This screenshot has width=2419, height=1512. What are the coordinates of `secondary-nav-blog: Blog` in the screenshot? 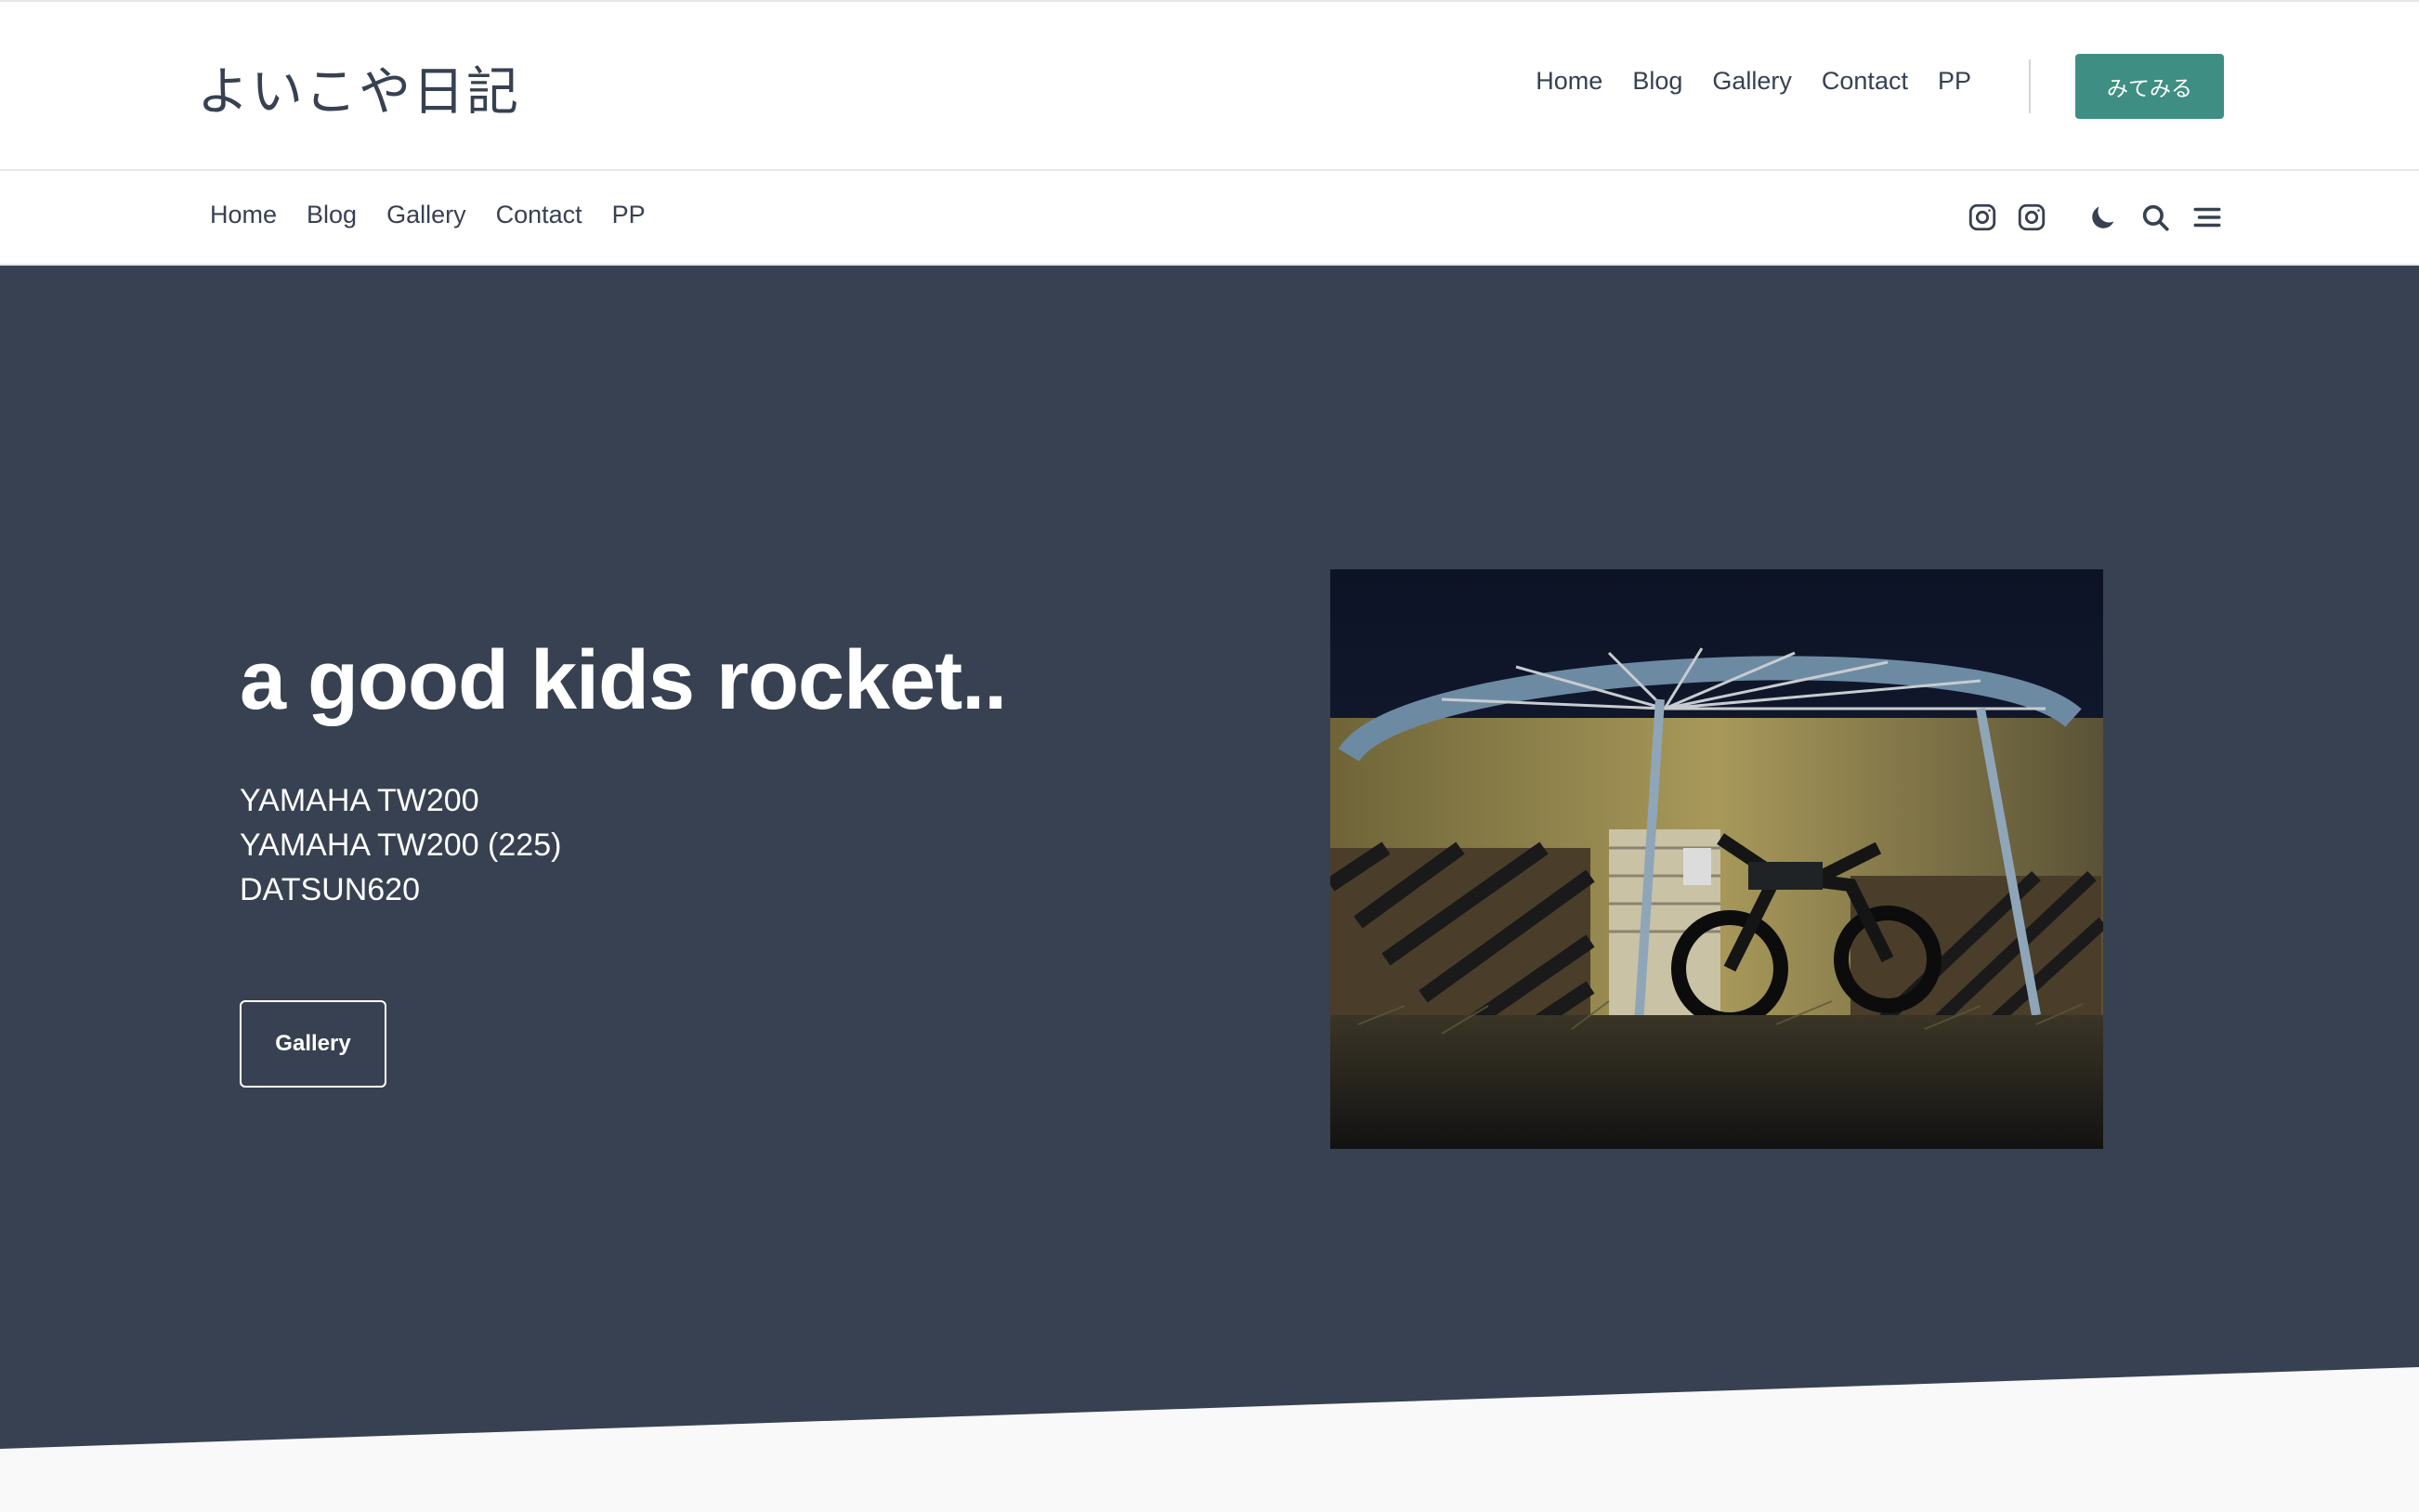 It's located at (332, 215).